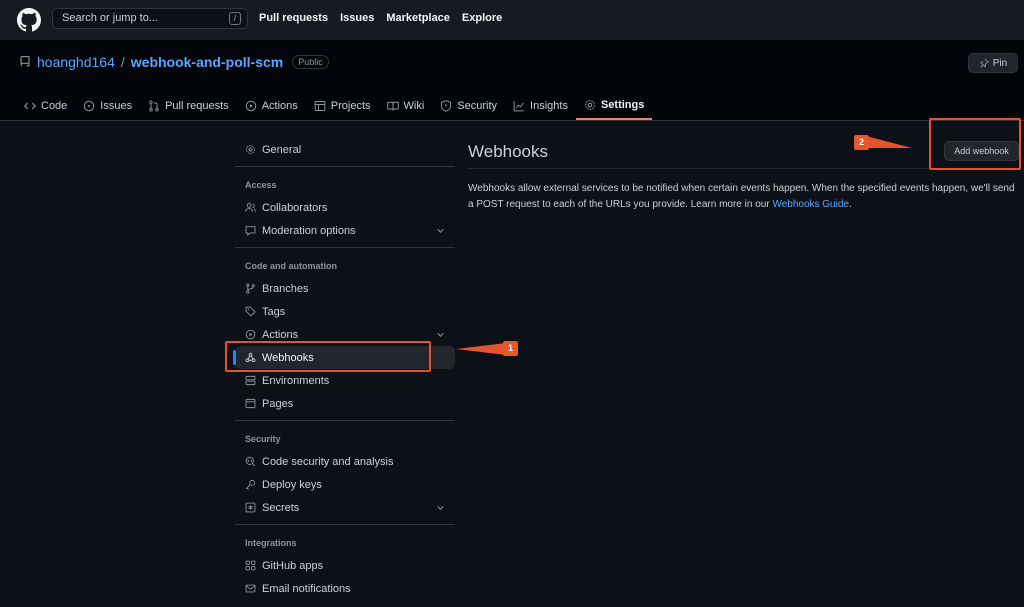 This screenshot has height=607, width=1024. Describe the element at coordinates (345, 588) in the screenshot. I see `sidebar-item-email-notifications: Email notifications` at that location.